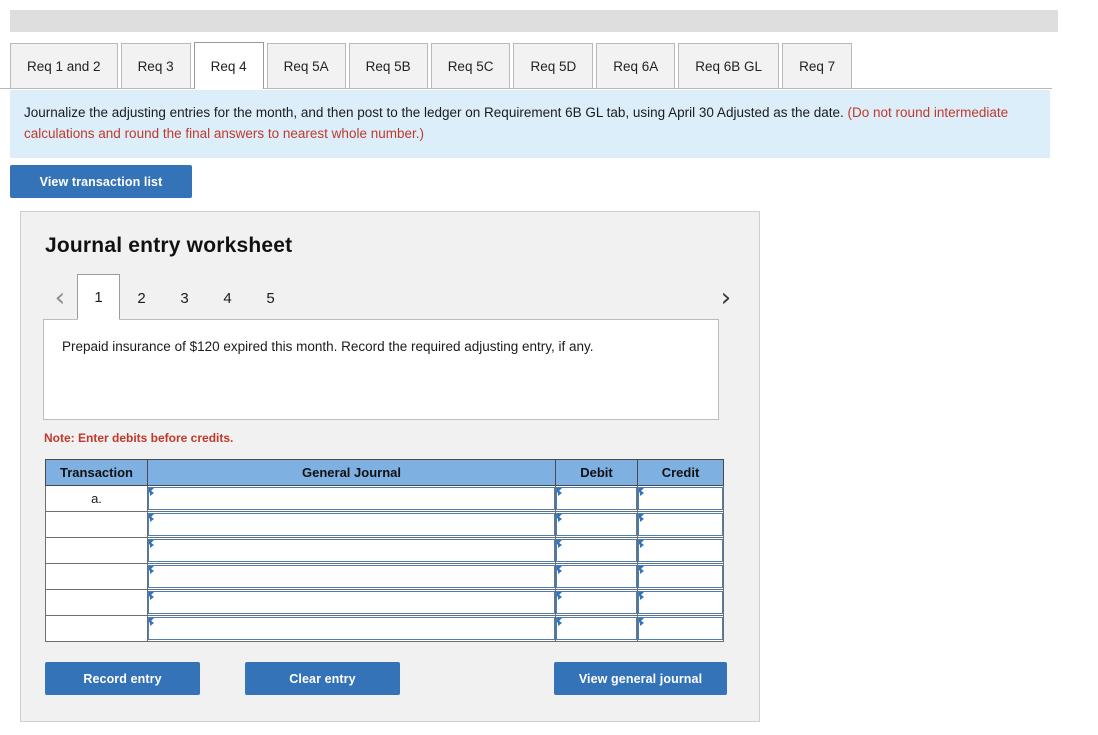 The height and width of the screenshot is (735, 1098). What do you see at coordinates (729, 65) in the screenshot?
I see `tab-req-6b-gl: Req 6B GL` at bounding box center [729, 65].